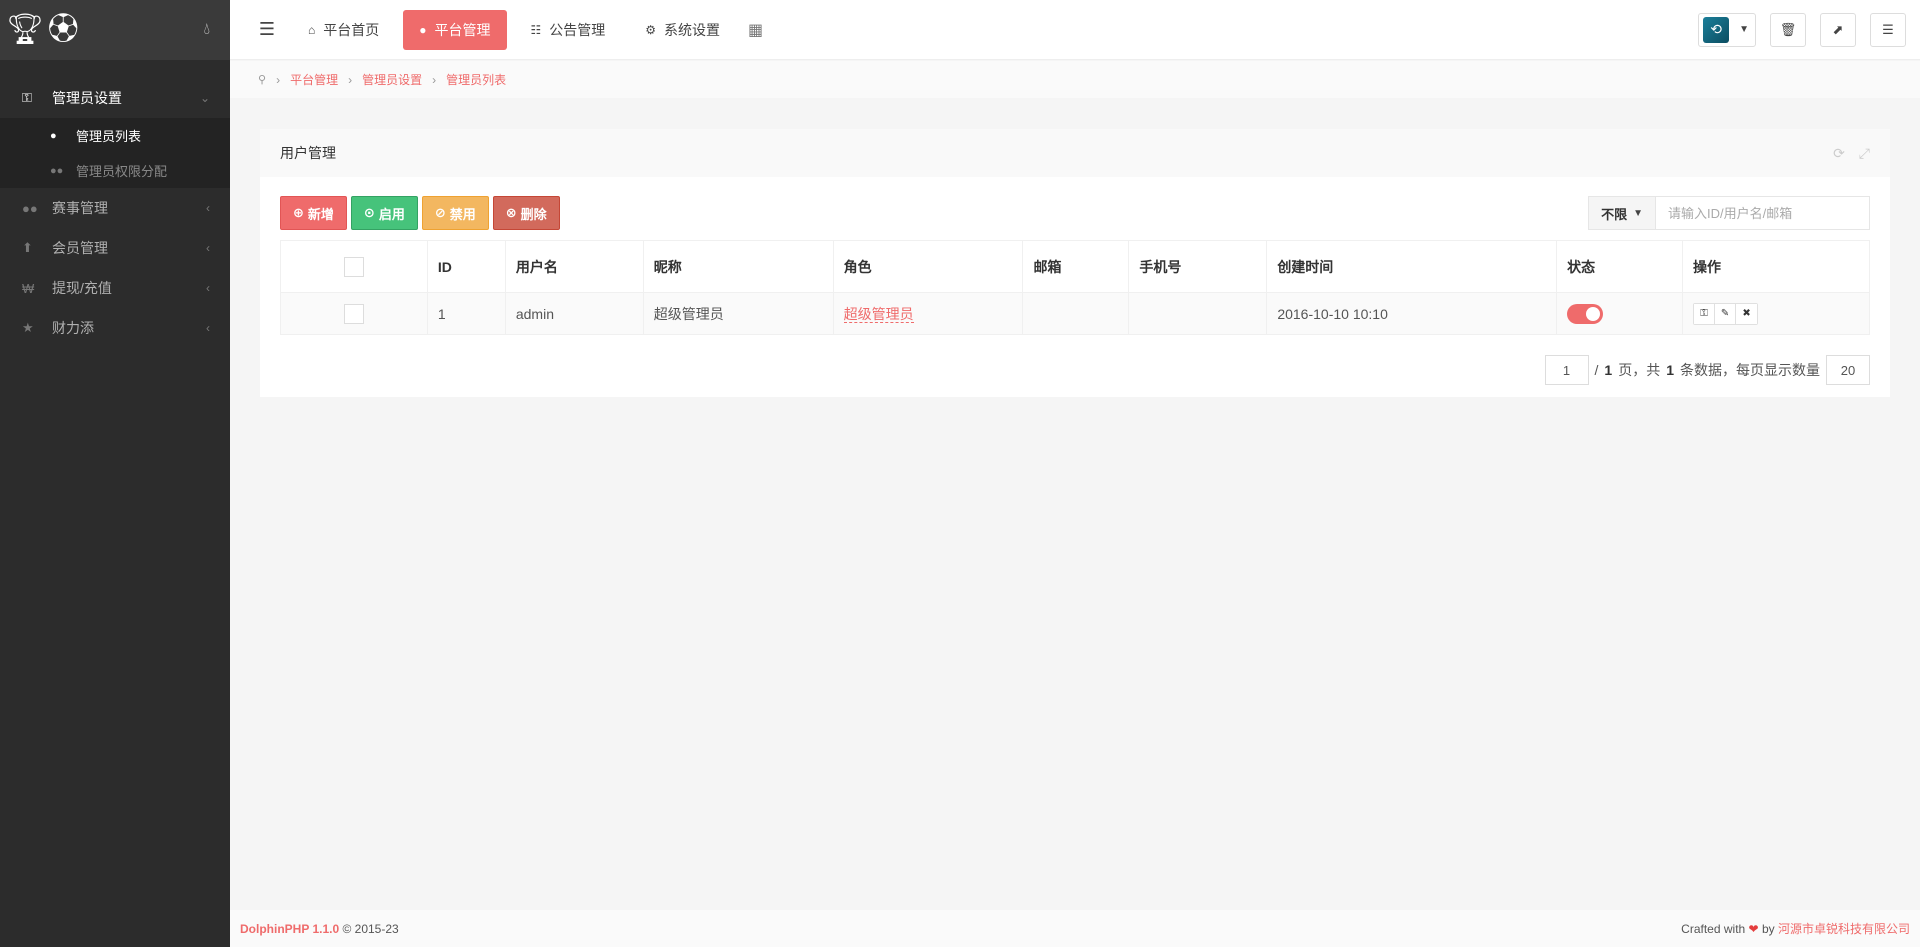  What do you see at coordinates (87, 98) in the screenshot?
I see `sidebar-item-label: 管理员设置` at bounding box center [87, 98].